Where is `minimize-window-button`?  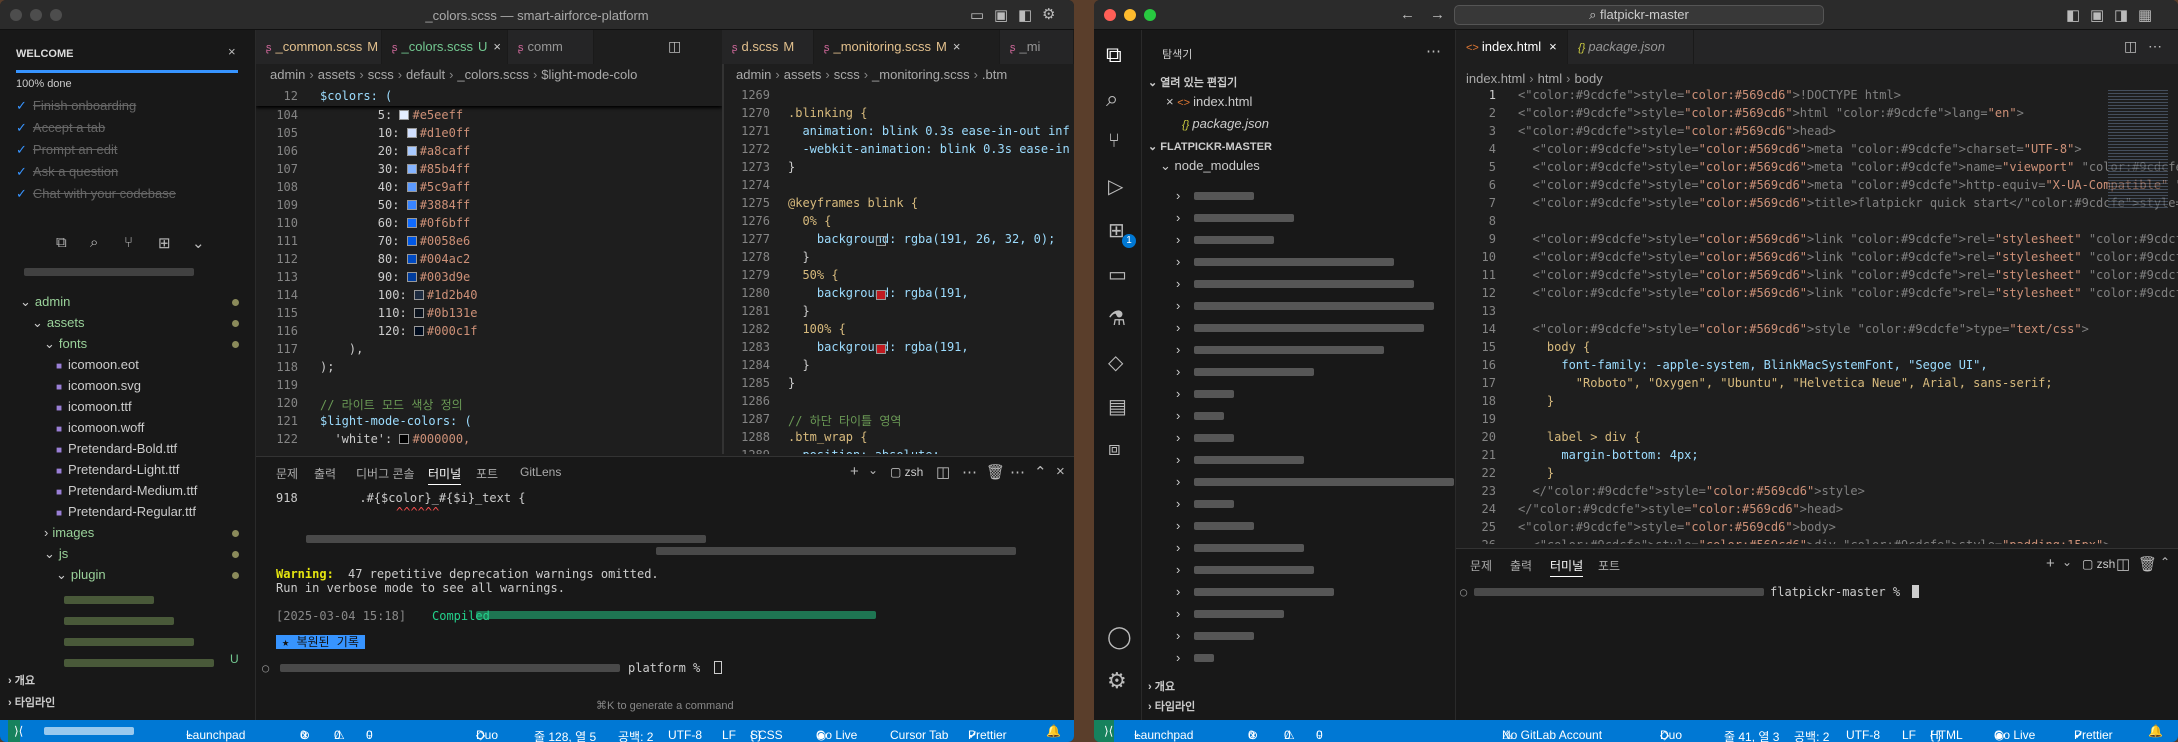
minimize-window-button is located at coordinates (1130, 15).